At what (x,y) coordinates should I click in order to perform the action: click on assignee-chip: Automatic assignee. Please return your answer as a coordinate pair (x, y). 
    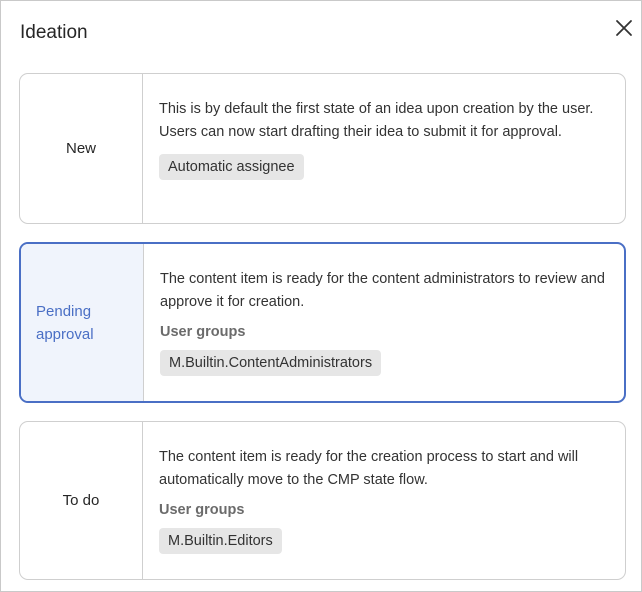
    Looking at the image, I should click on (231, 166).